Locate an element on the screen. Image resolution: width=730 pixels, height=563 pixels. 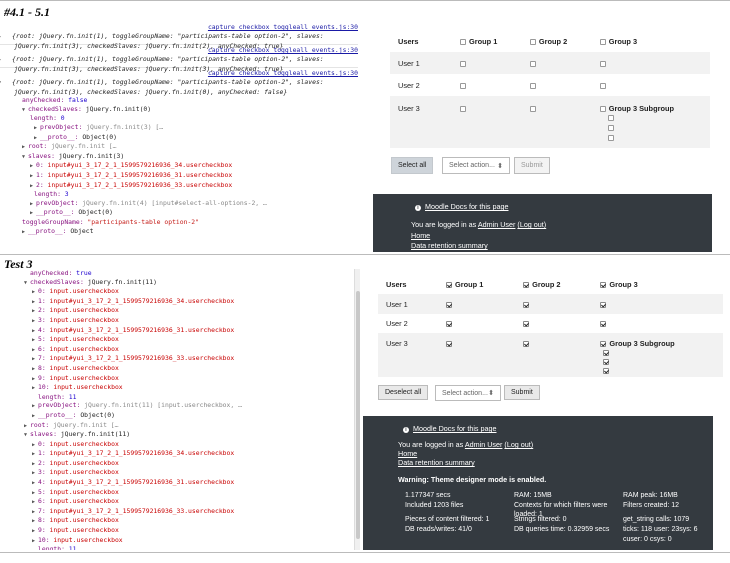
select-all-button: Select all is located at coordinates (412, 165).